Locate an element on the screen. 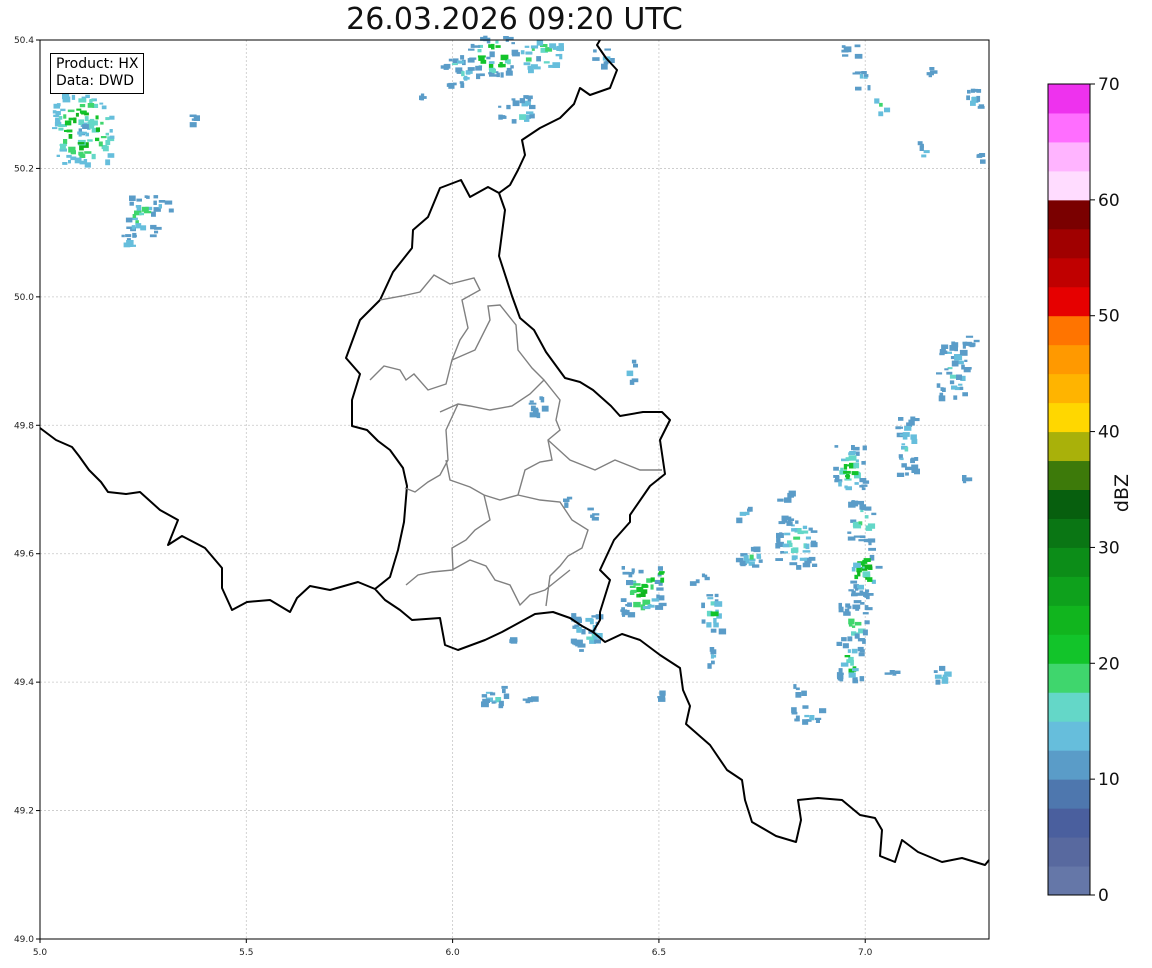  colorbar-tick-label: 30 is located at coordinates (1109, 548).